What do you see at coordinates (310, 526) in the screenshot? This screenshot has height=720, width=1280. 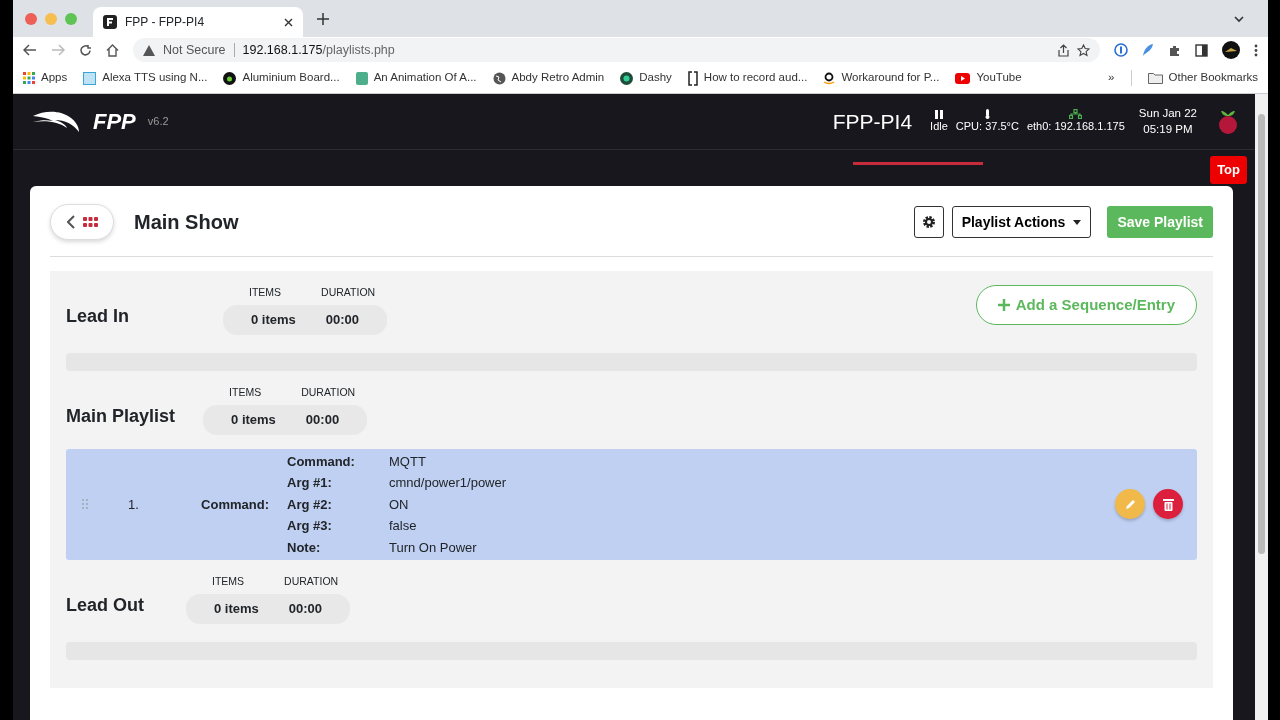 I see `field-label: Arg #3:` at bounding box center [310, 526].